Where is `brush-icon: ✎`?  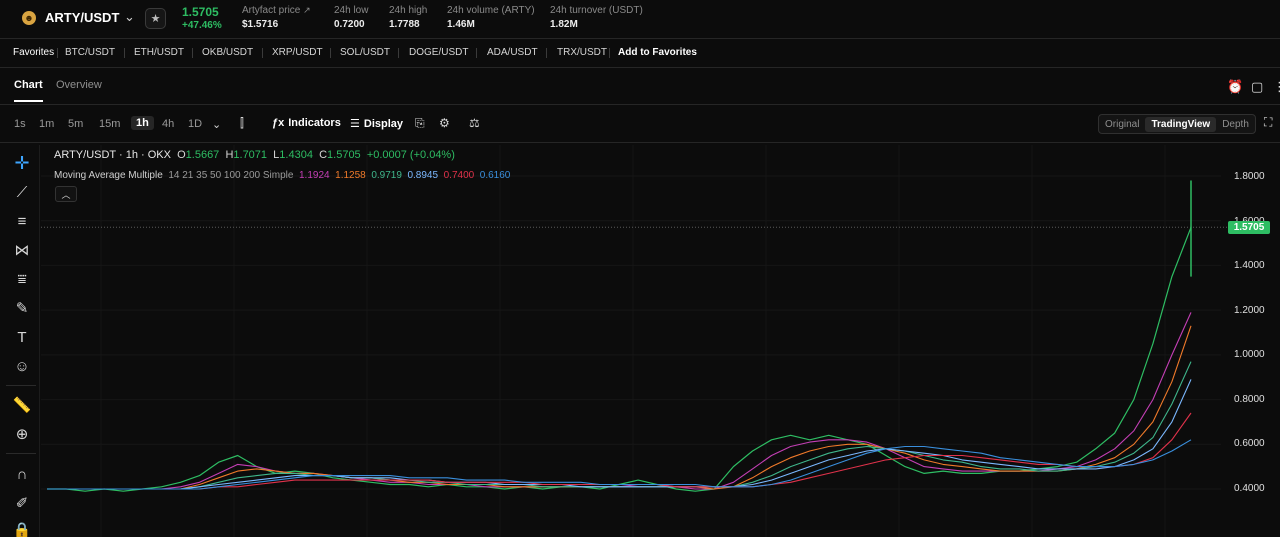 brush-icon: ✎ is located at coordinates (22, 308).